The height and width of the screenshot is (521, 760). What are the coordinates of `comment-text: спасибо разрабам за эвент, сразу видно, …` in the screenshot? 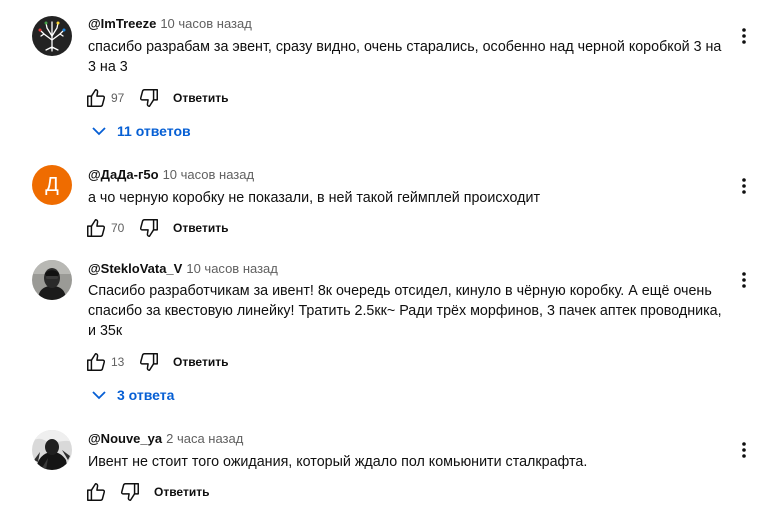 It's located at (405, 57).